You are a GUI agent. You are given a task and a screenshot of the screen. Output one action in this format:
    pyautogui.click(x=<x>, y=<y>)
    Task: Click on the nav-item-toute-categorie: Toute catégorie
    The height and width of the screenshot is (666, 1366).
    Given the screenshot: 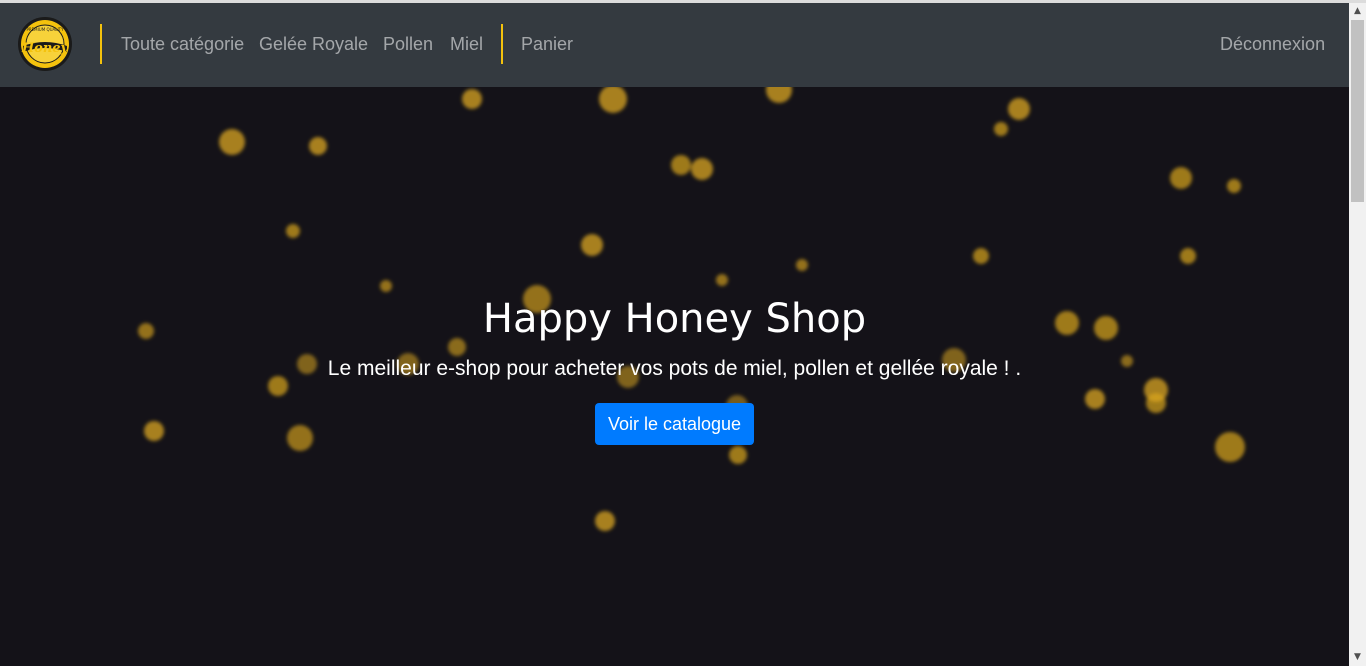 What is the action you would take?
    pyautogui.click(x=182, y=44)
    